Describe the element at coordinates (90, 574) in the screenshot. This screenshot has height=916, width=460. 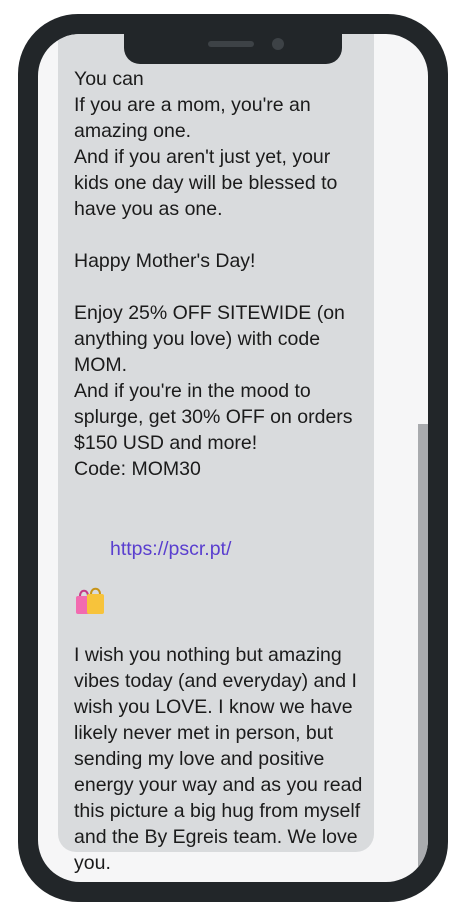
I see `shopping-bags-icon` at that location.